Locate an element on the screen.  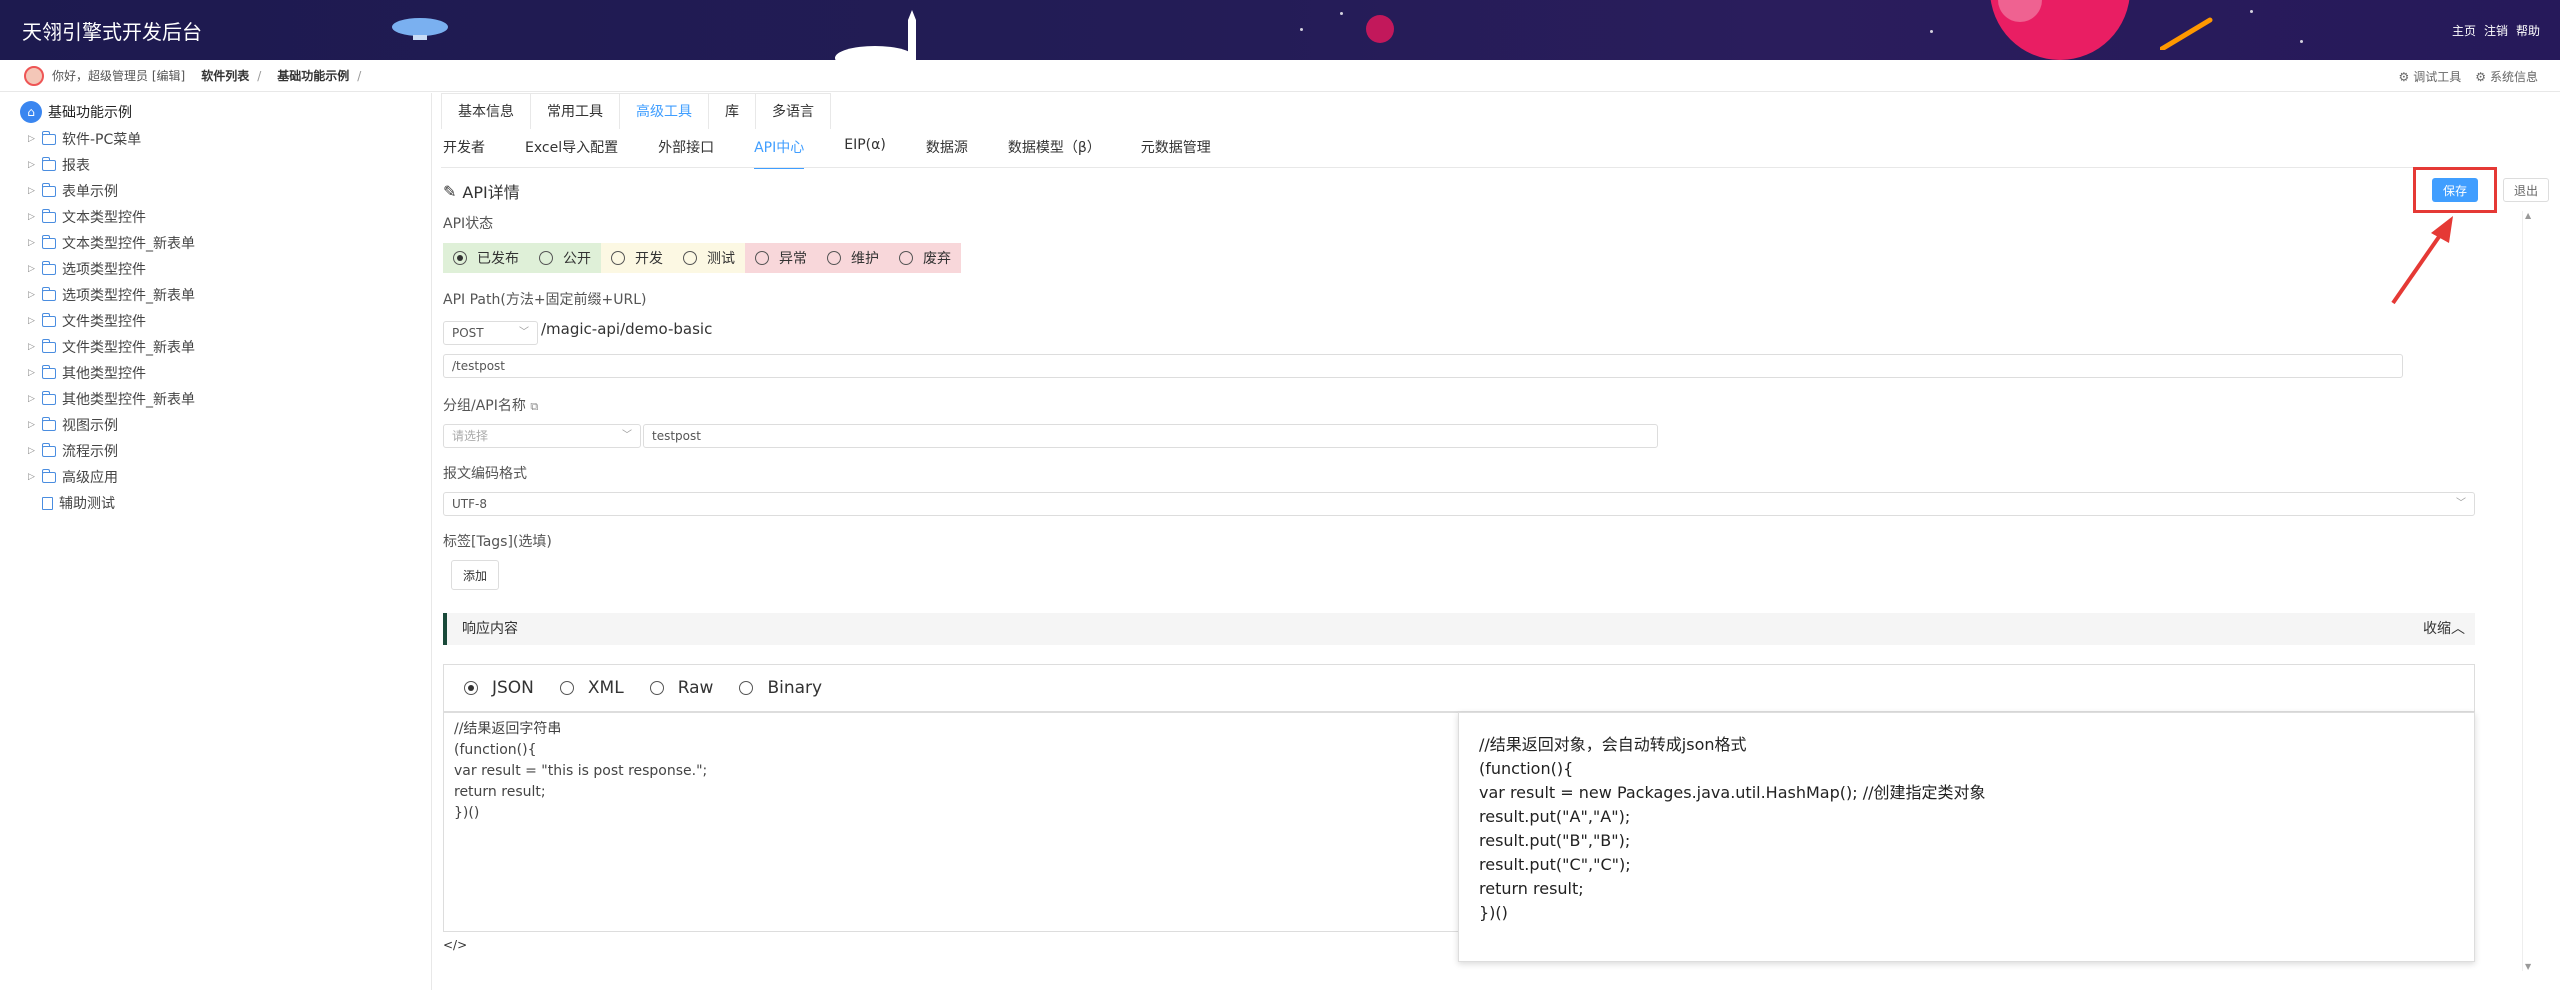
subtab-6: 数据模型（β） is located at coordinates (1054, 153).